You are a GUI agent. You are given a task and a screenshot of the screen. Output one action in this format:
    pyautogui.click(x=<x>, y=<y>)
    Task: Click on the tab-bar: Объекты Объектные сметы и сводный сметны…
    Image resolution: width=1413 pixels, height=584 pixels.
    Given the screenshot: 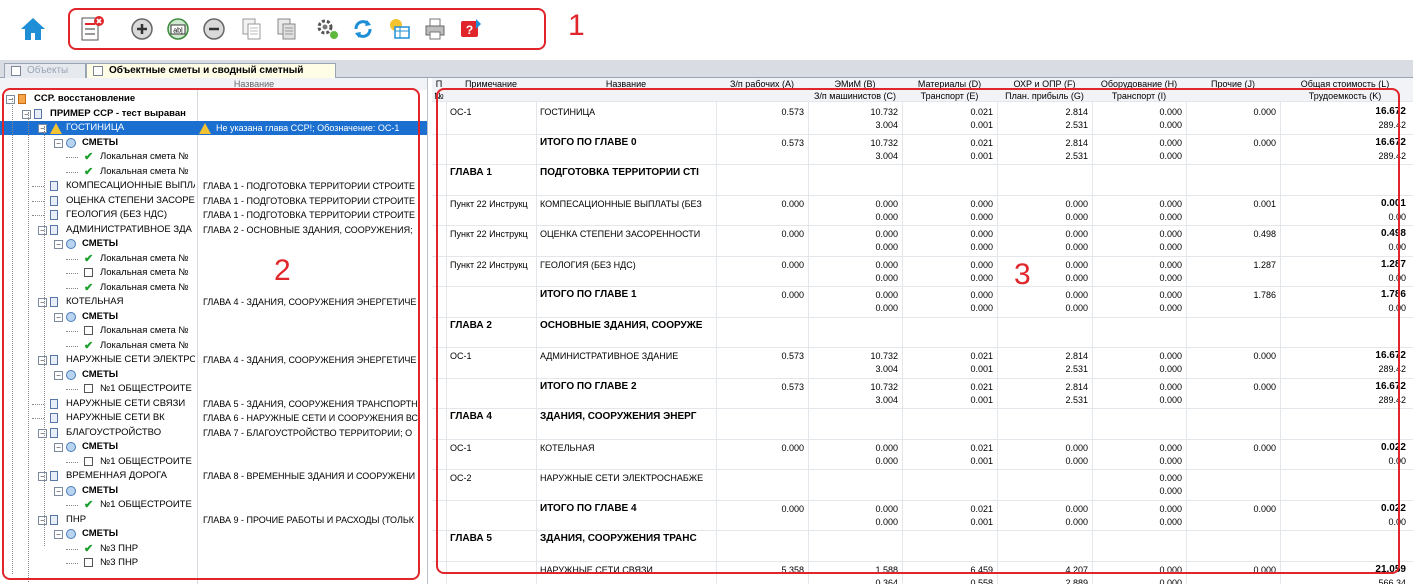 What is the action you would take?
    pyautogui.click(x=706, y=73)
    